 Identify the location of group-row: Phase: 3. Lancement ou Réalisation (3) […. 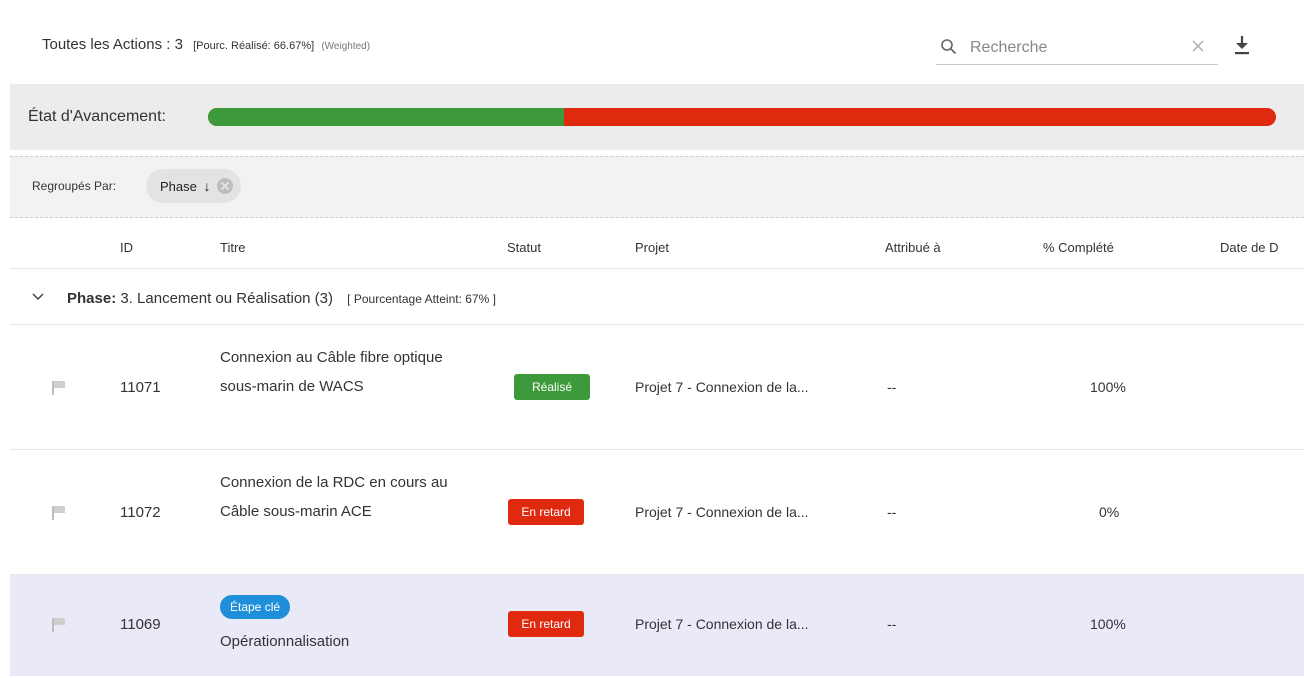
(657, 297).